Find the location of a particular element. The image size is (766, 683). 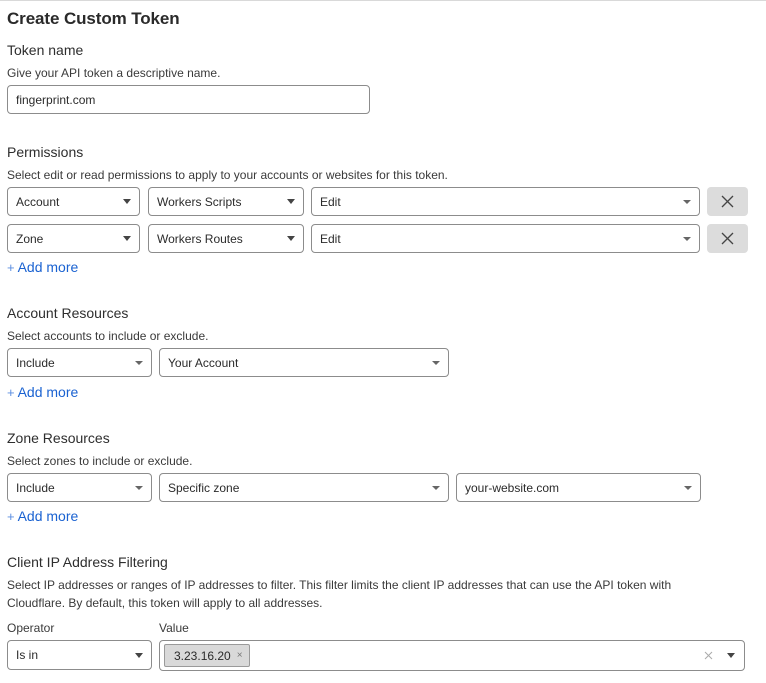

permission-resource-select-1: Workers Scripts is located at coordinates (226, 201).